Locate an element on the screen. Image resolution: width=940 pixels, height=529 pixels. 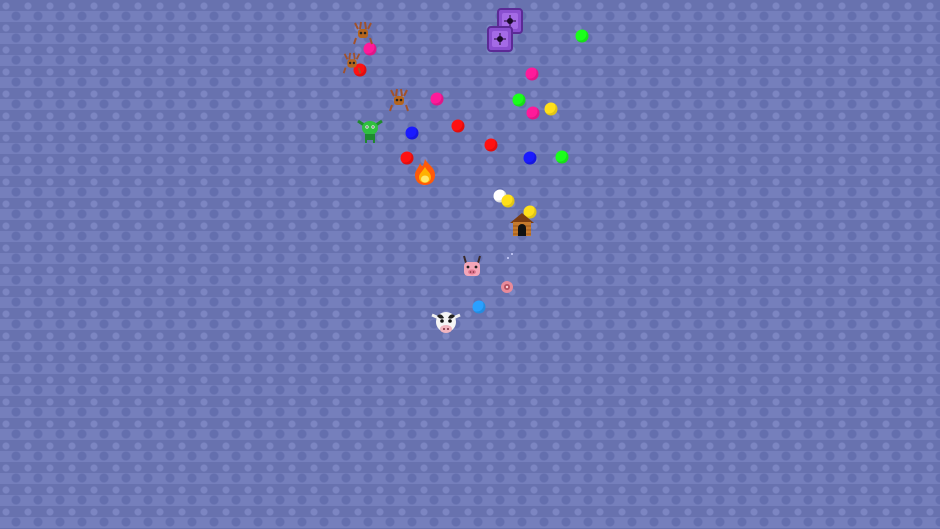
light-blue-orb is located at coordinates (479, 307).